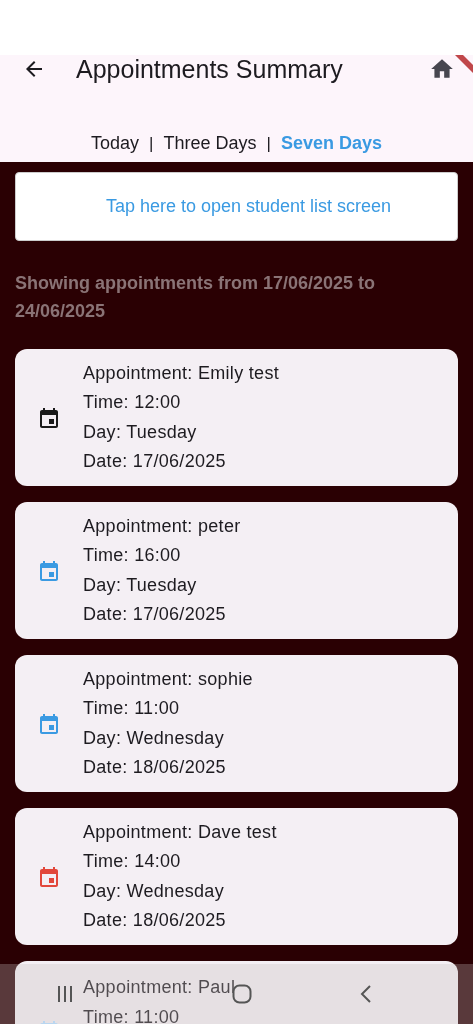 The height and width of the screenshot is (1024, 473). Describe the element at coordinates (168, 679) in the screenshot. I see `appointment-detail: Appointment: sophie` at that location.